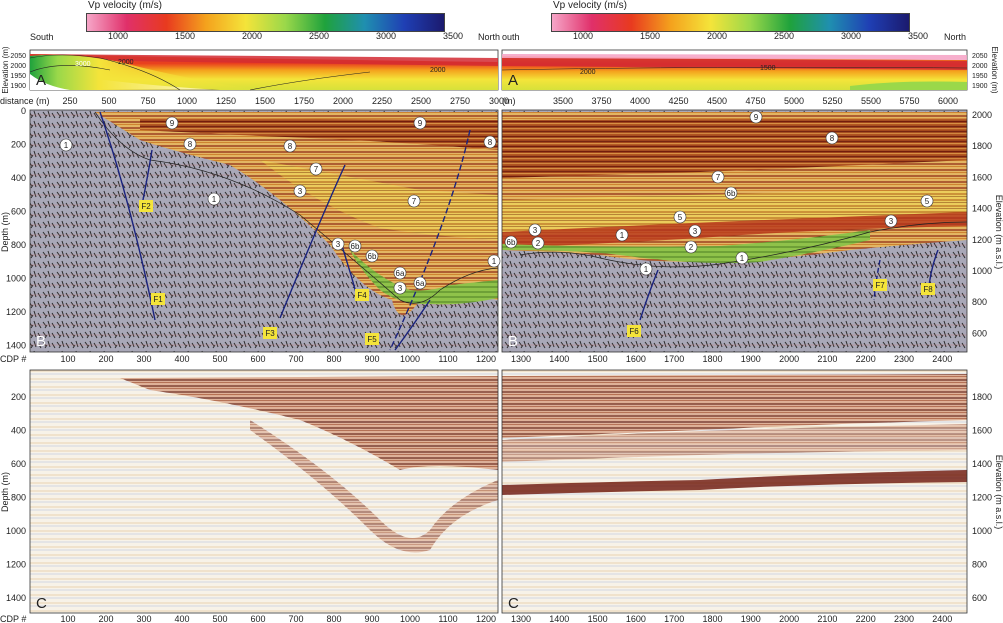 This screenshot has width=1003, height=623. I want to click on cdp-tick-label: 300, so click(143, 359).